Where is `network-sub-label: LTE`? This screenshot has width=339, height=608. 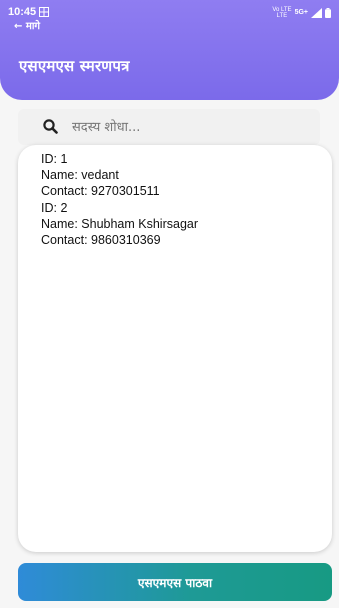 network-sub-label: LTE is located at coordinates (282, 16).